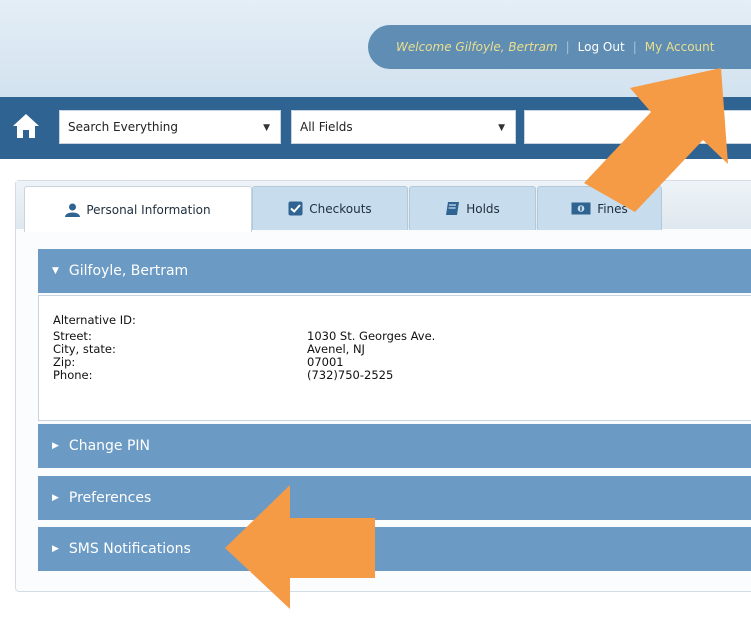 This screenshot has width=751, height=620. What do you see at coordinates (326, 127) in the screenshot?
I see `search-field-value: All Fields` at bounding box center [326, 127].